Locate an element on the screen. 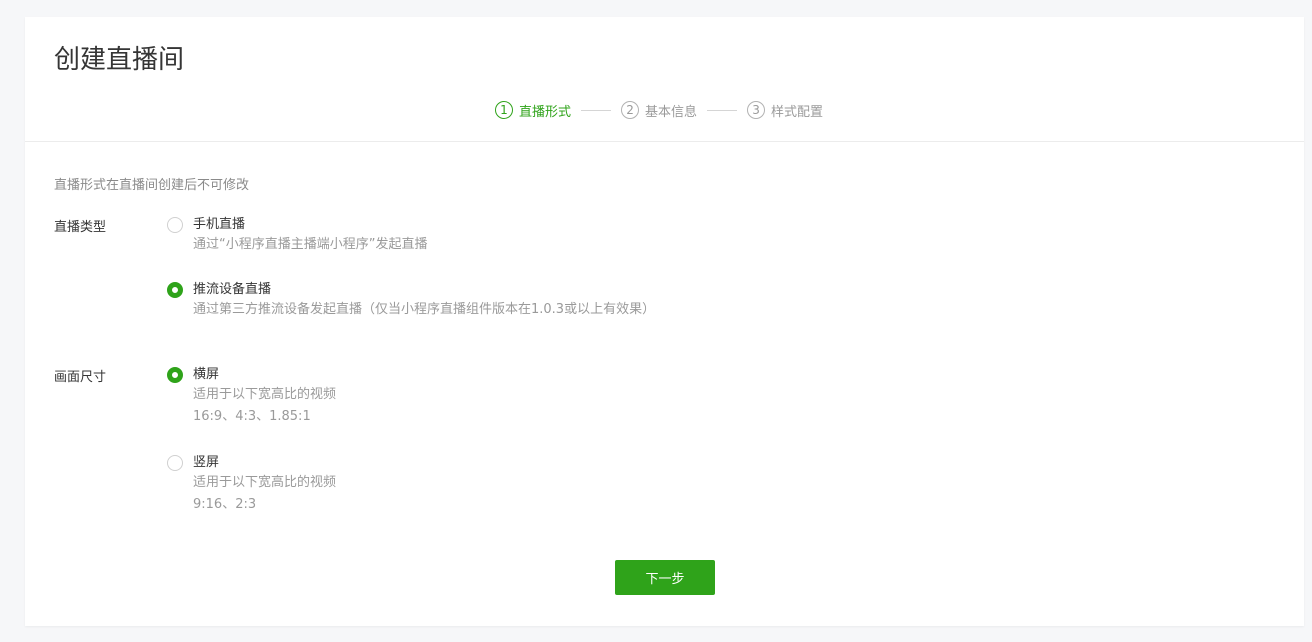 This screenshot has width=1312, height=642. step-number: 1 is located at coordinates (504, 110).